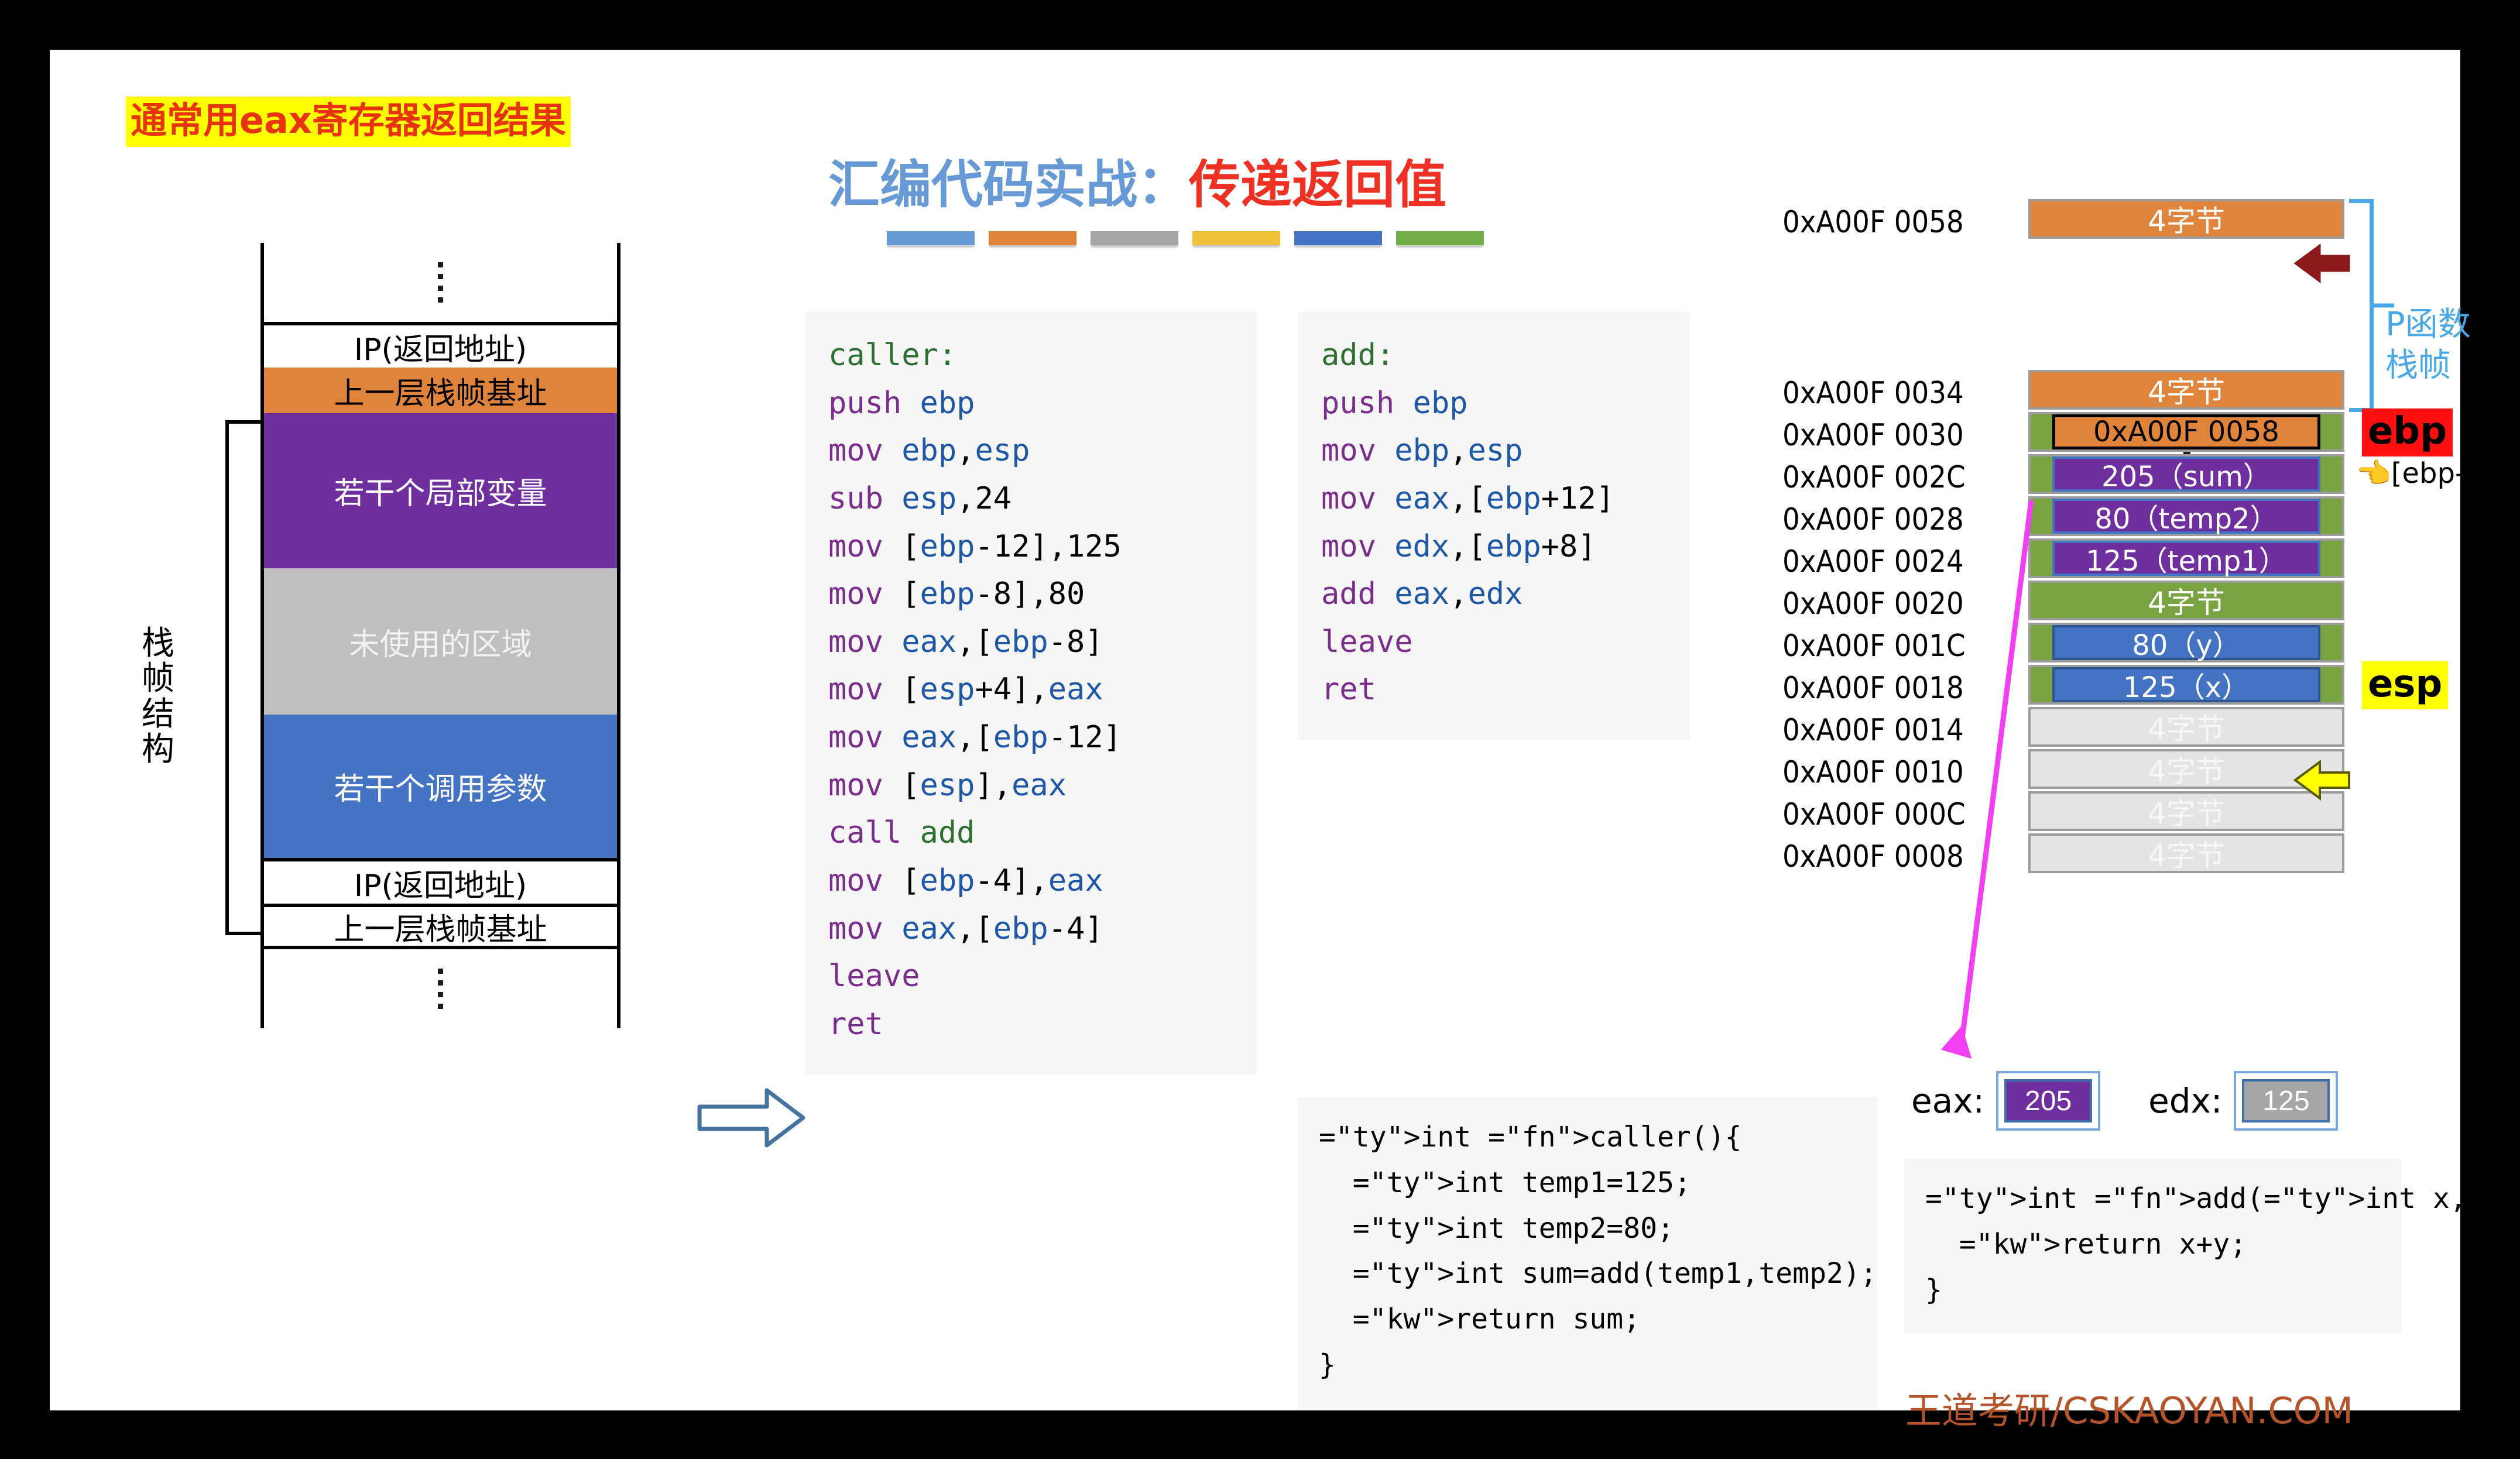 This screenshot has width=2520, height=1459. I want to click on p-frame-label: P函数 栈帧, so click(2428, 345).